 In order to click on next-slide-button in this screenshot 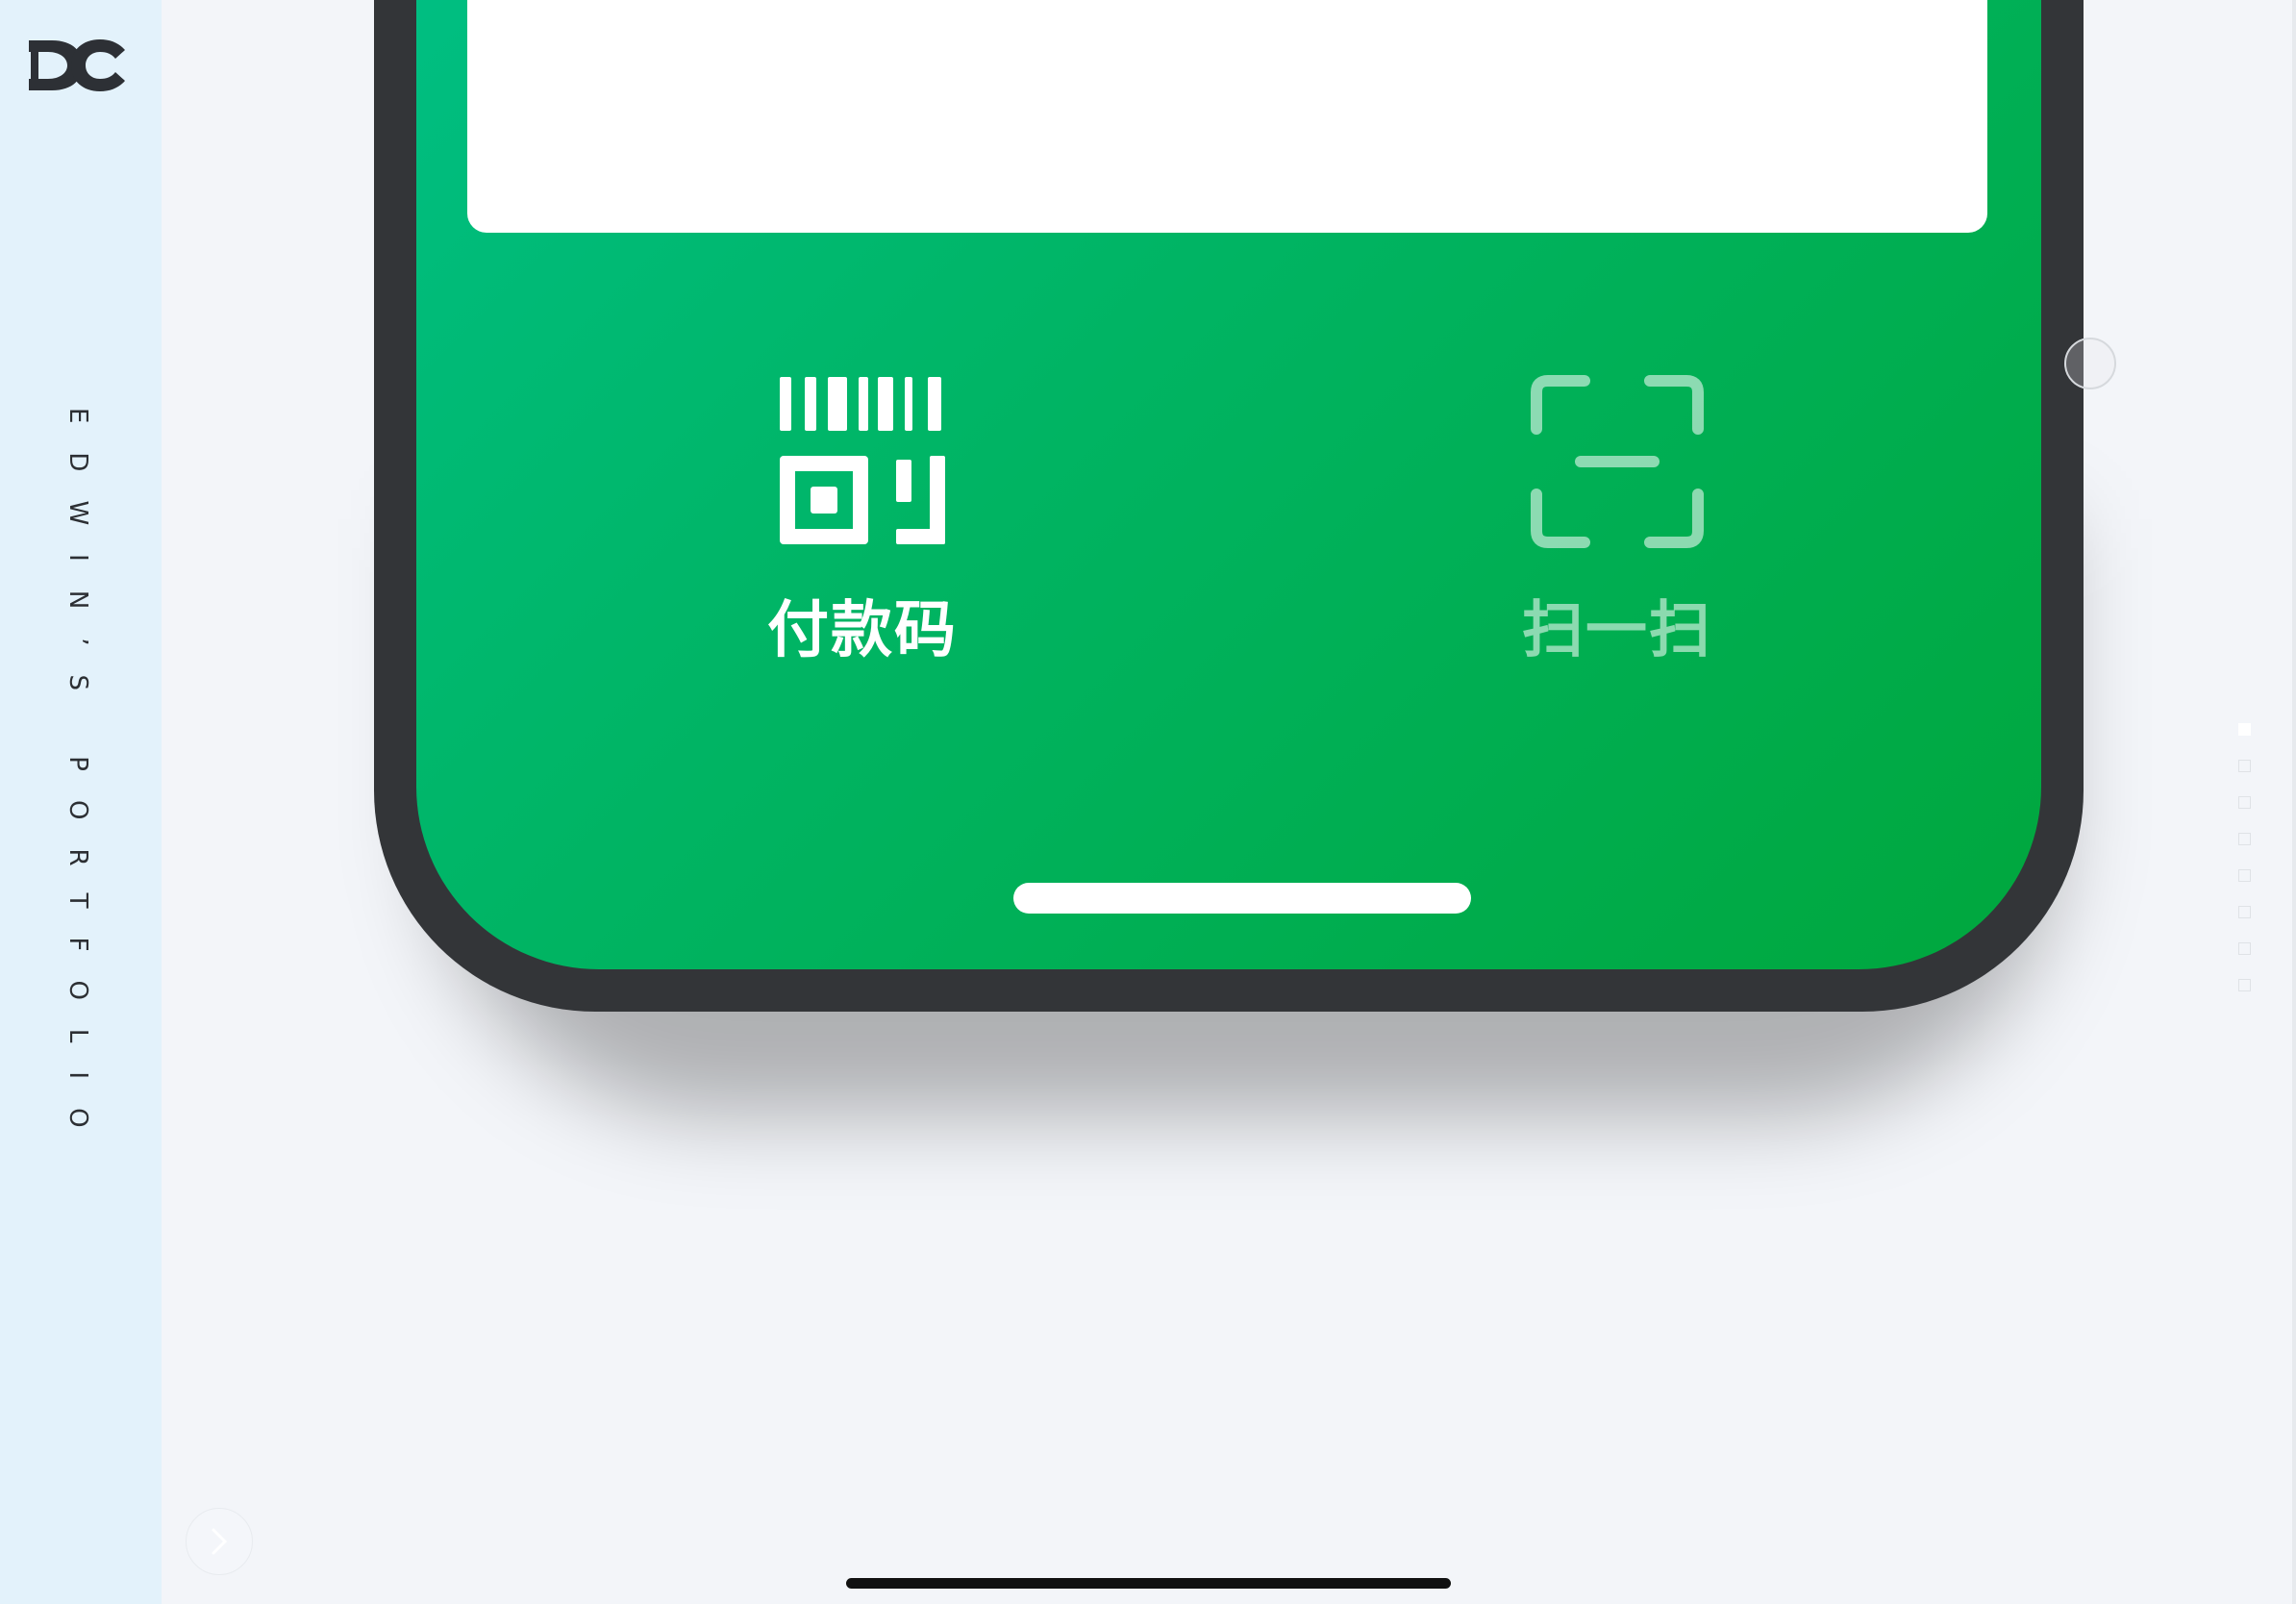, I will do `click(219, 1541)`.